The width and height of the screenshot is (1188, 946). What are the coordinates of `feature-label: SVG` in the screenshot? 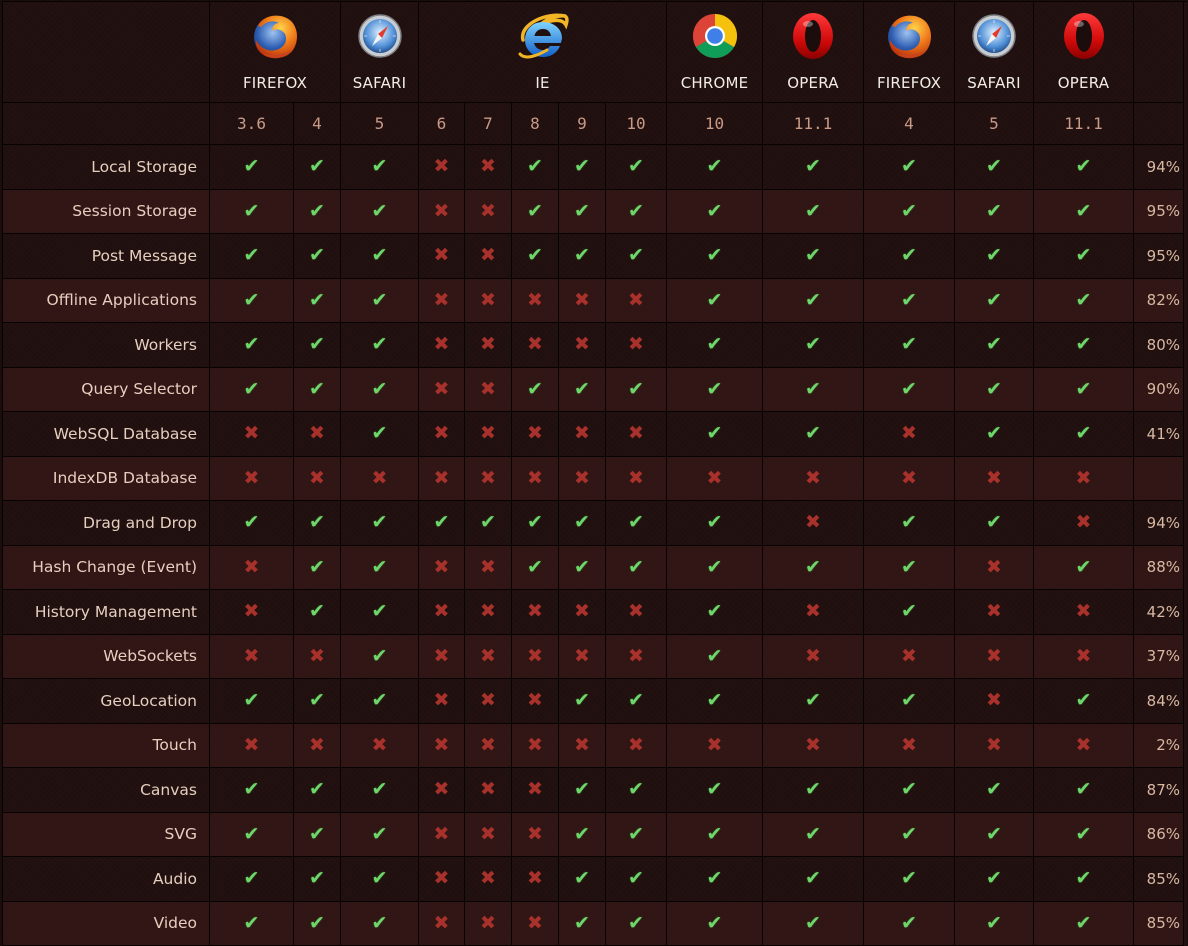 It's located at (106, 835).